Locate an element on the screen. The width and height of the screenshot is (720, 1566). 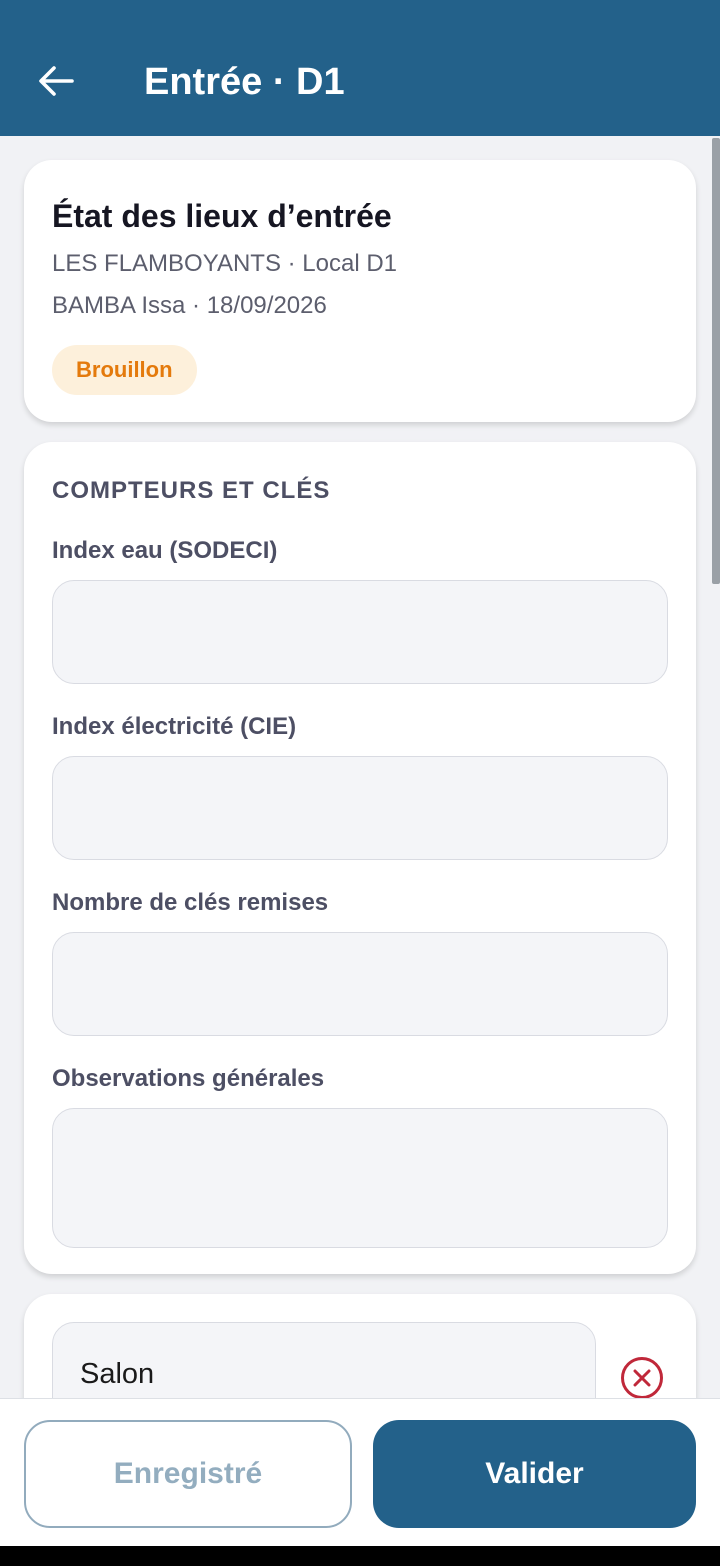
keys-count-input is located at coordinates (360, 984).